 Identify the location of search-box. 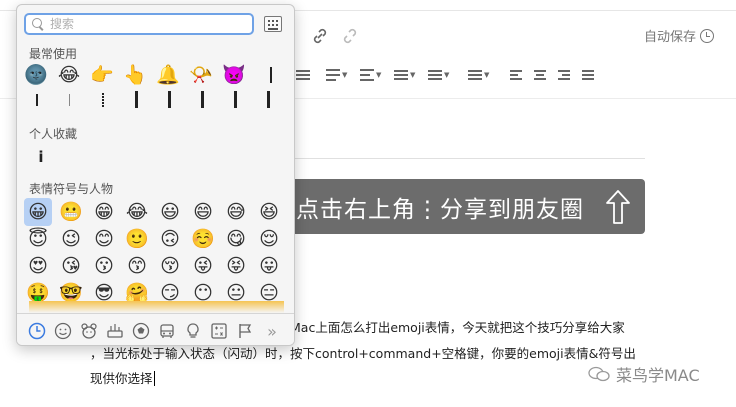
(139, 24).